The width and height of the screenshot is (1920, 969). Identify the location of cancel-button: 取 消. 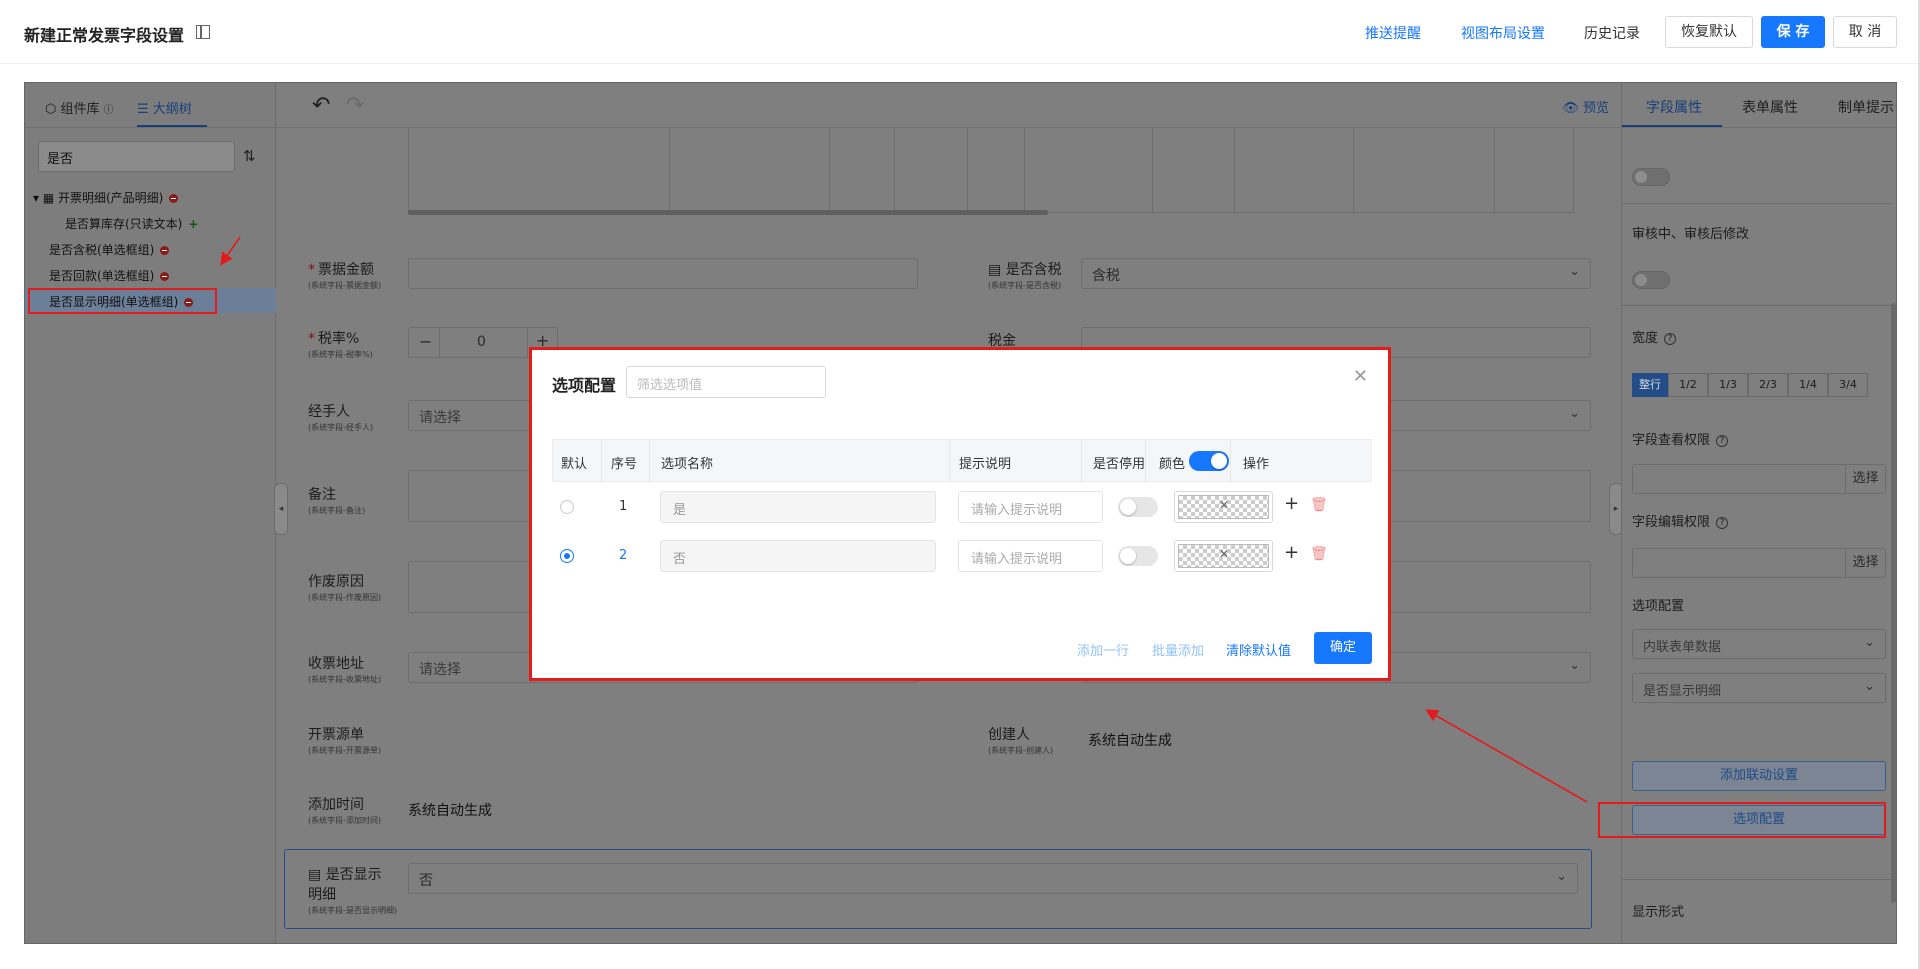
(1865, 32).